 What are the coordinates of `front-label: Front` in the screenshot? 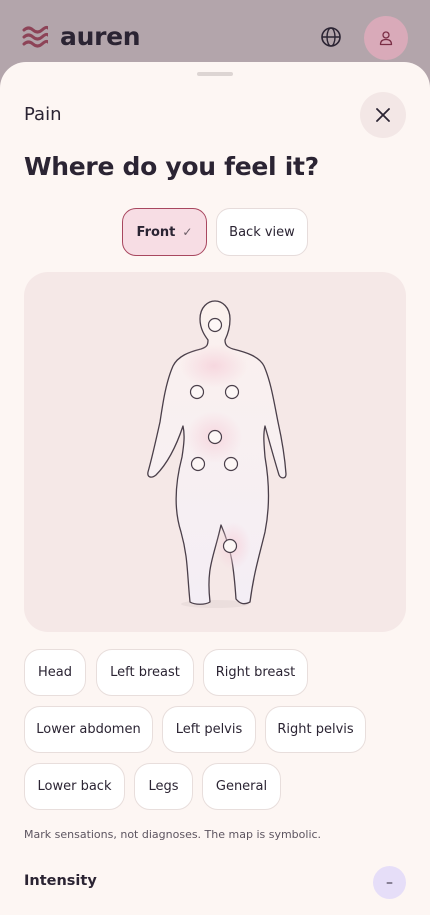 It's located at (156, 232).